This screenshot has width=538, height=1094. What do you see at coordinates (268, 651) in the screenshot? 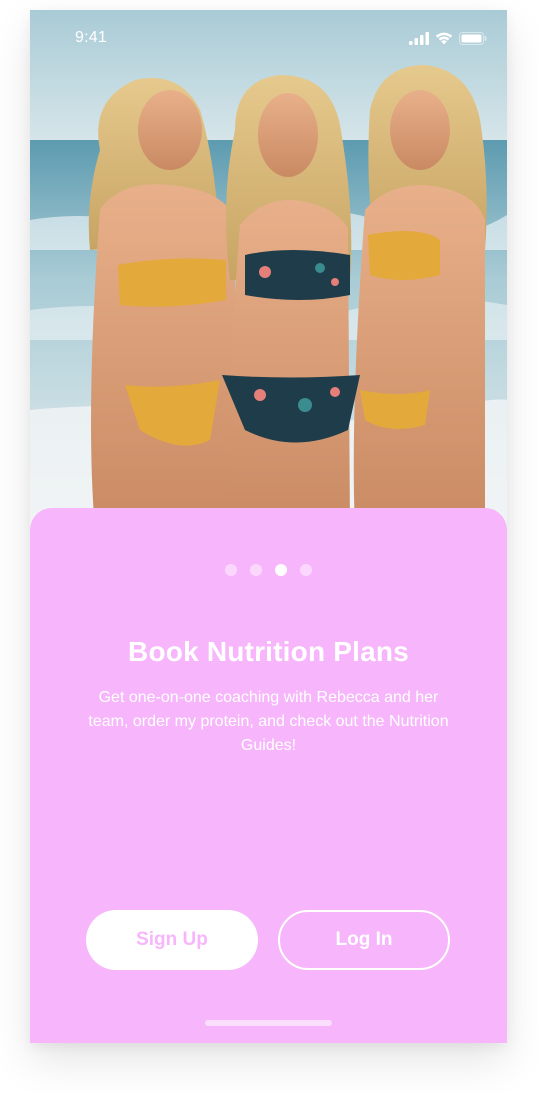
I see `onboarding-title: Book Nutrition Plans` at bounding box center [268, 651].